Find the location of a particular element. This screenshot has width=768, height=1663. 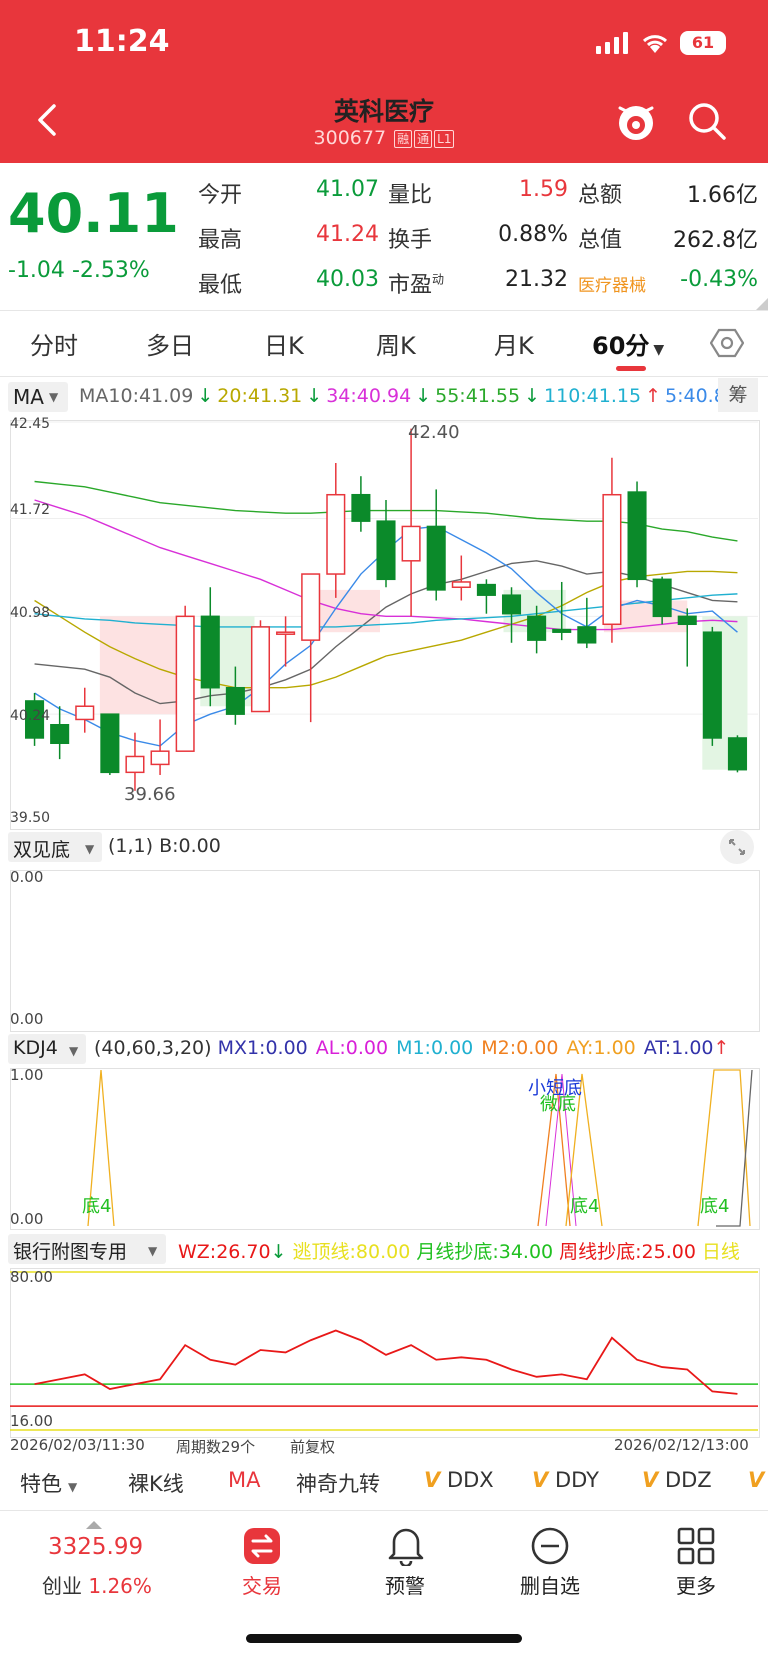

tab-ddz: V DDZ is located at coordinates (677, 1480).